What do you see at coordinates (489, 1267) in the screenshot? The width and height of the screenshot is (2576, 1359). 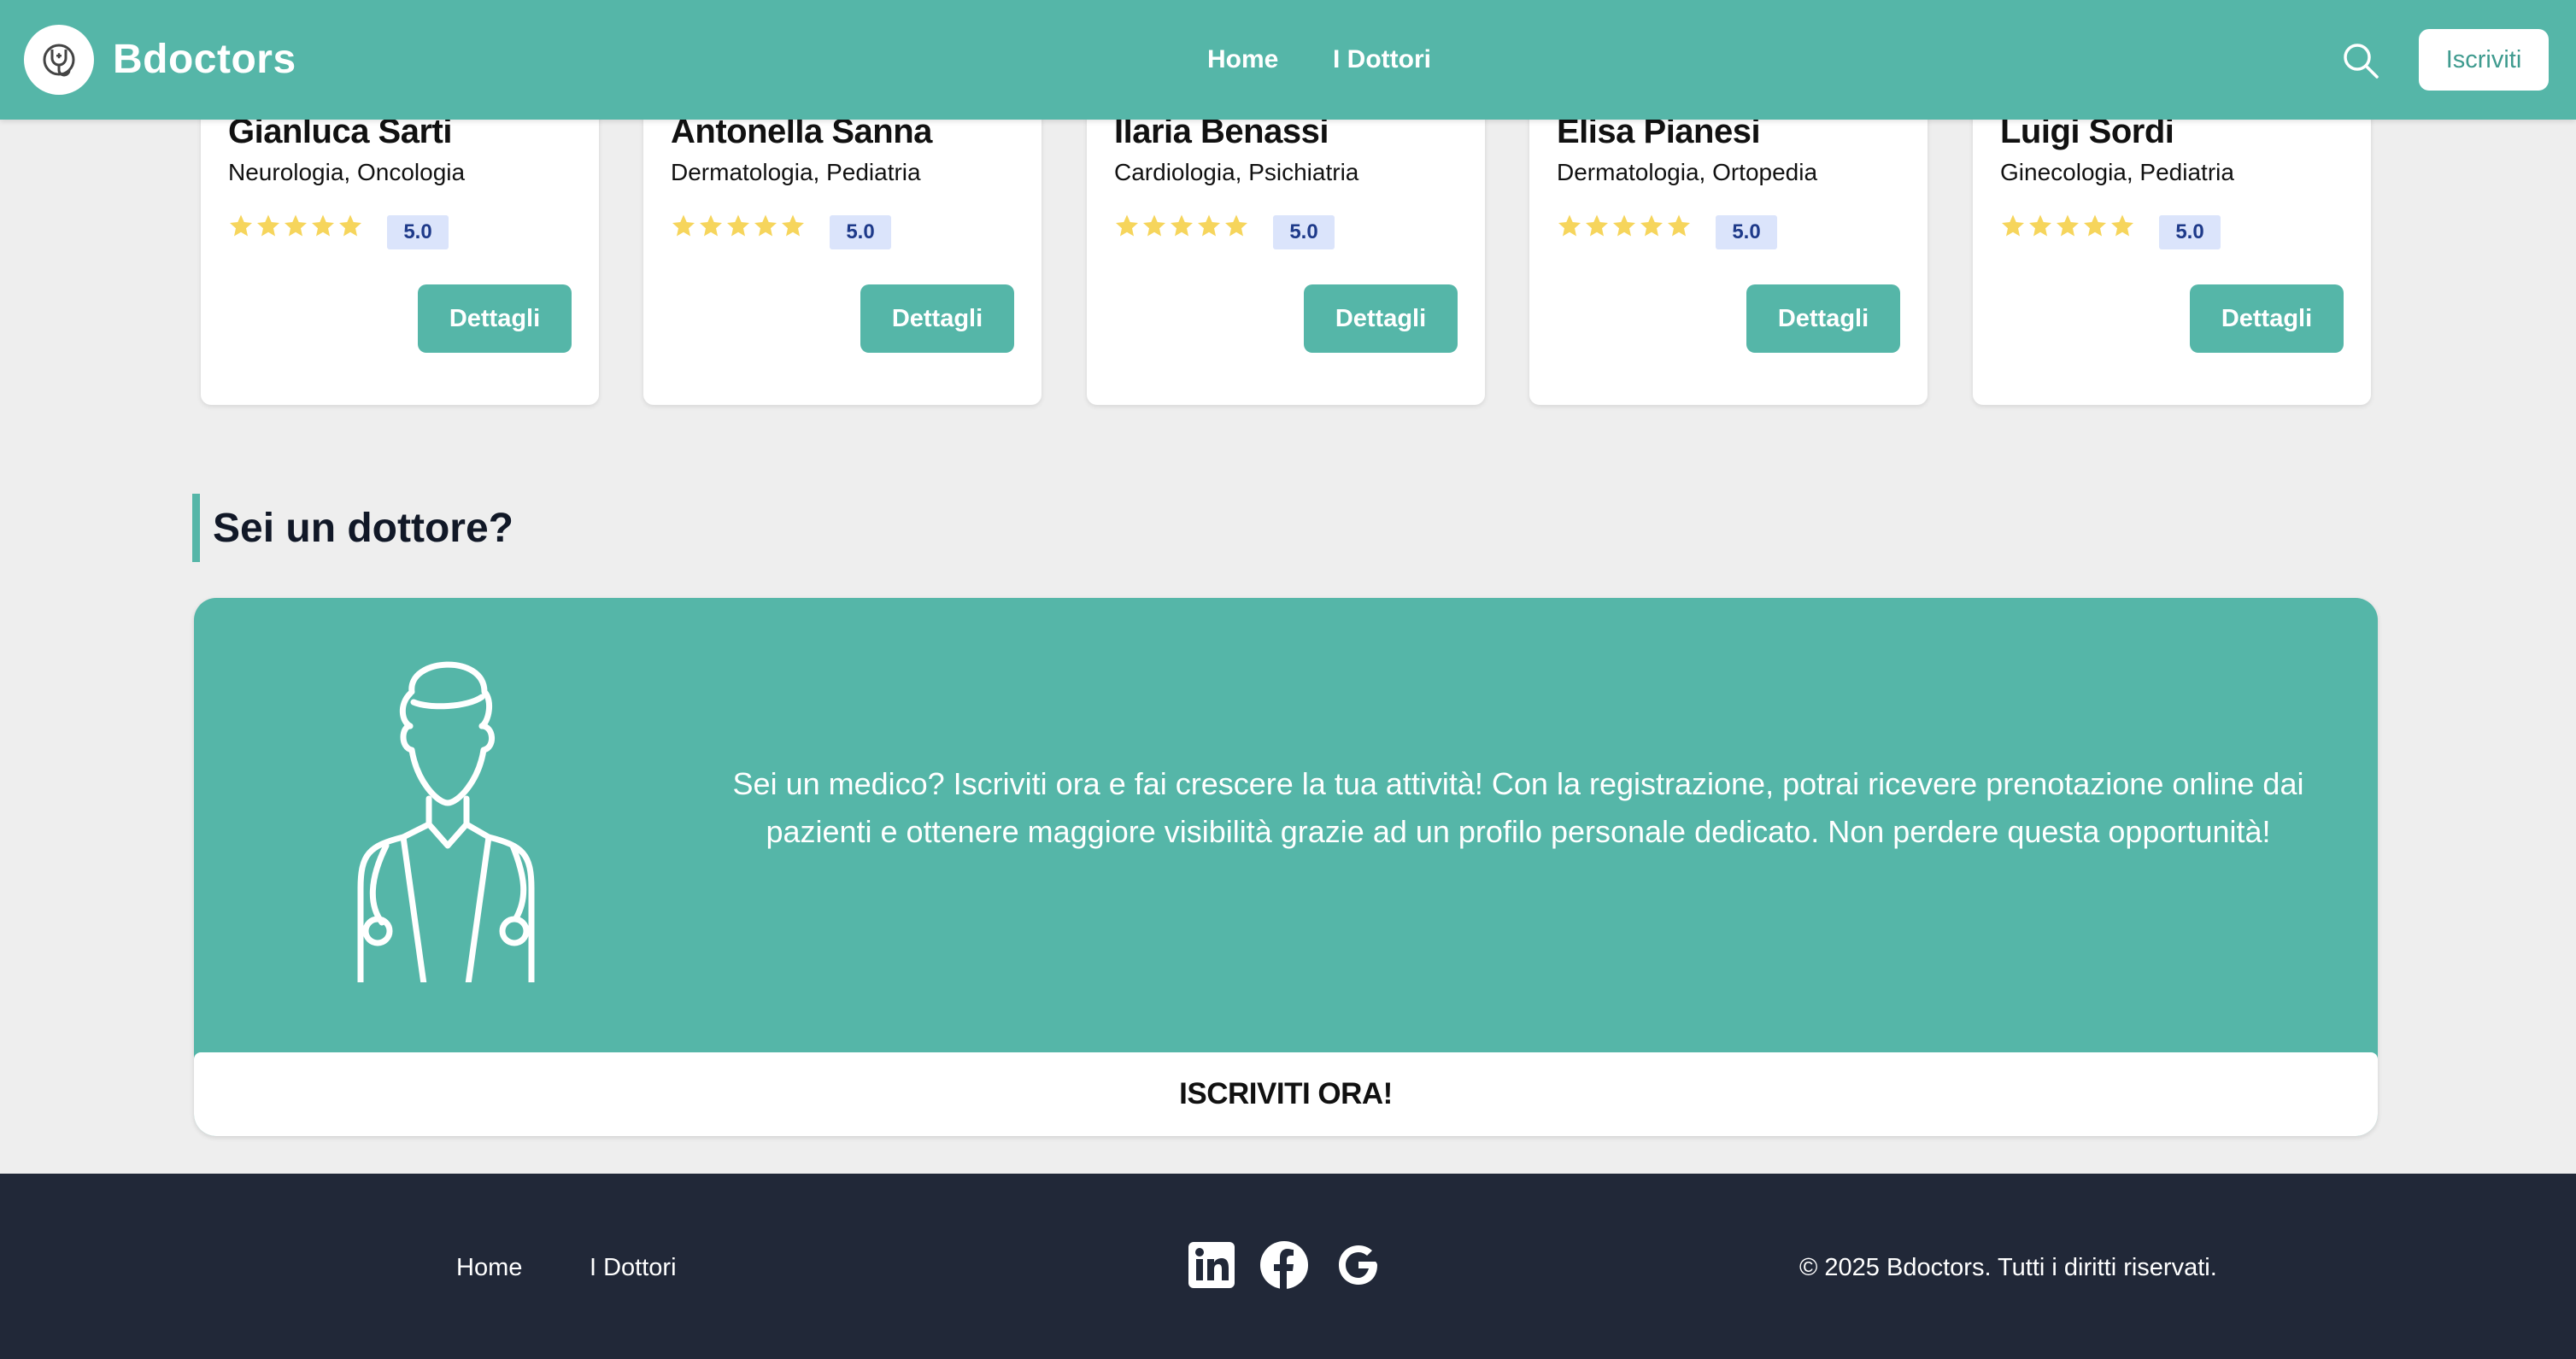 I see `footer-link-home: Home` at bounding box center [489, 1267].